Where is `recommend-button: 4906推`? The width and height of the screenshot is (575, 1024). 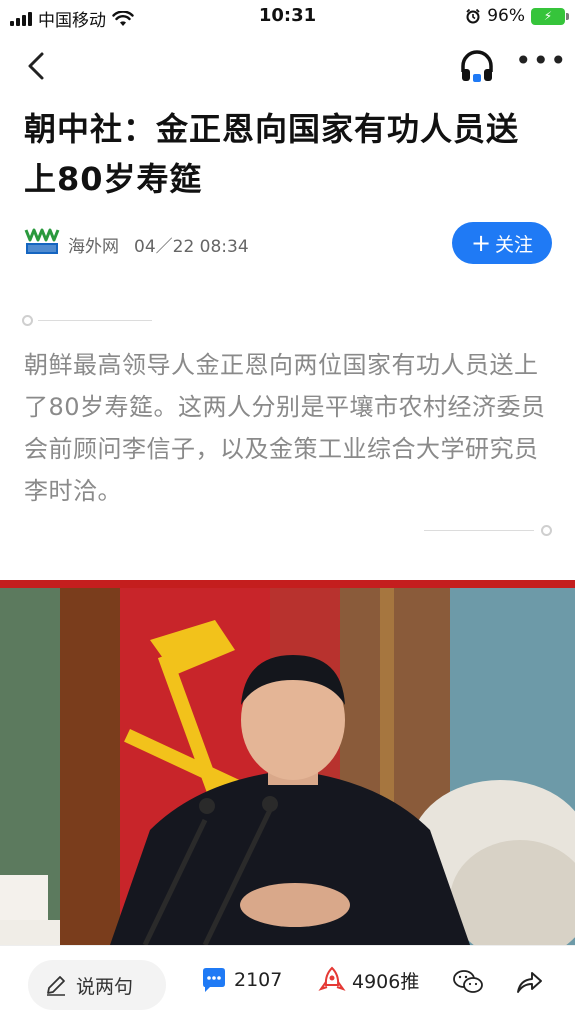 recommend-button: 4906推 is located at coordinates (368, 980).